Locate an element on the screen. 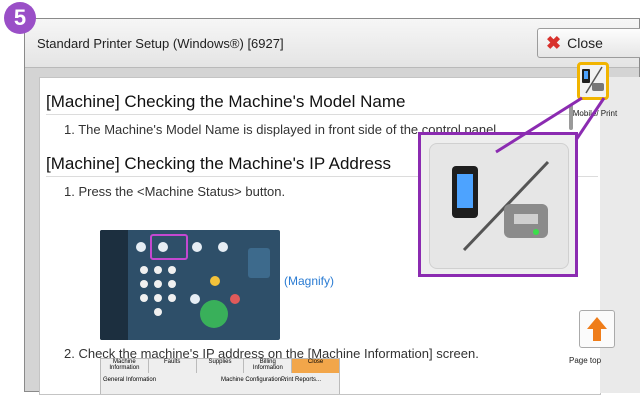  machine-status-highlight is located at coordinates (169, 247).